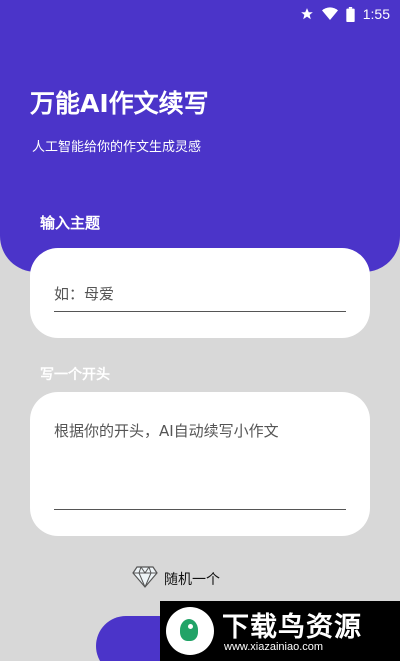  Describe the element at coordinates (119, 103) in the screenshot. I see `page-title: 万能AI作文续写` at that location.